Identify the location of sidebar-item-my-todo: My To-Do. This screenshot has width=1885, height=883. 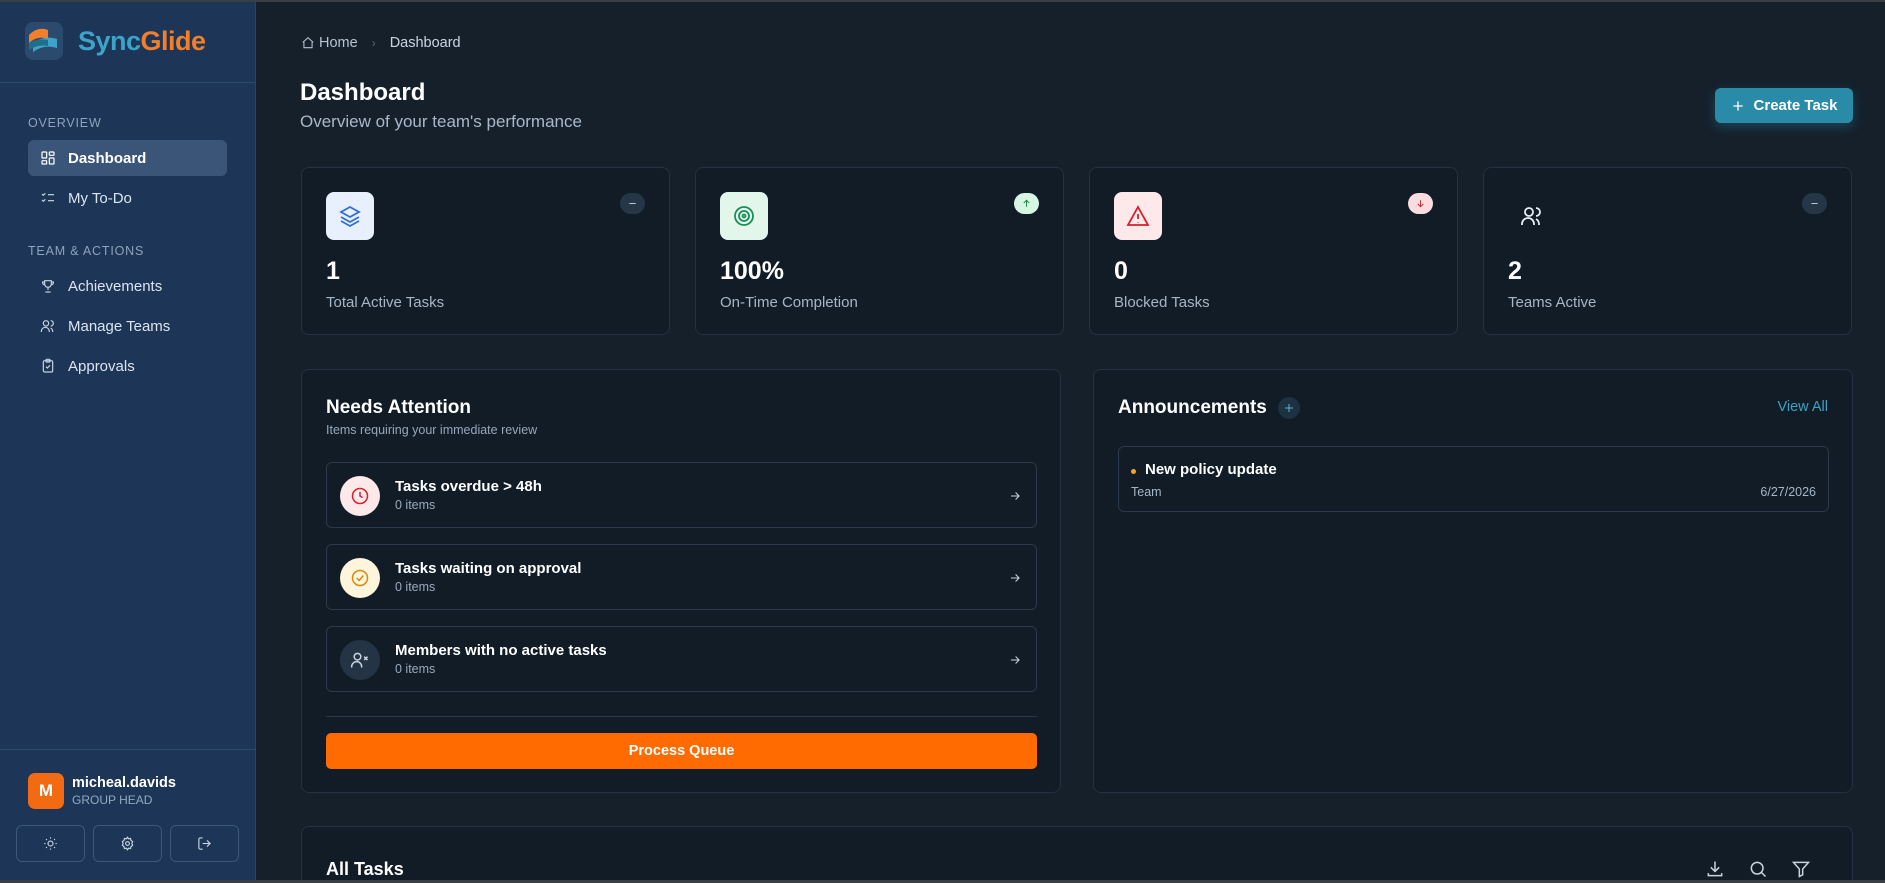
(127, 198).